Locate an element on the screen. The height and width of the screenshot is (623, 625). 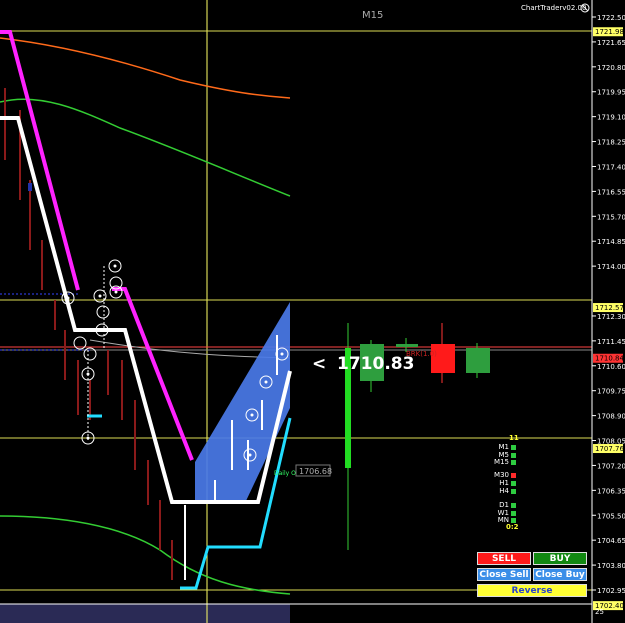
orange-moving-average is located at coordinates (145, 68).